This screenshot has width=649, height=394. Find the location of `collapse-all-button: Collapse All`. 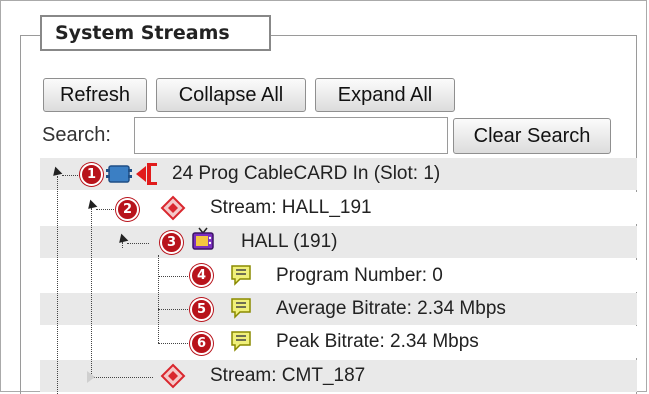

collapse-all-button: Collapse All is located at coordinates (231, 95).